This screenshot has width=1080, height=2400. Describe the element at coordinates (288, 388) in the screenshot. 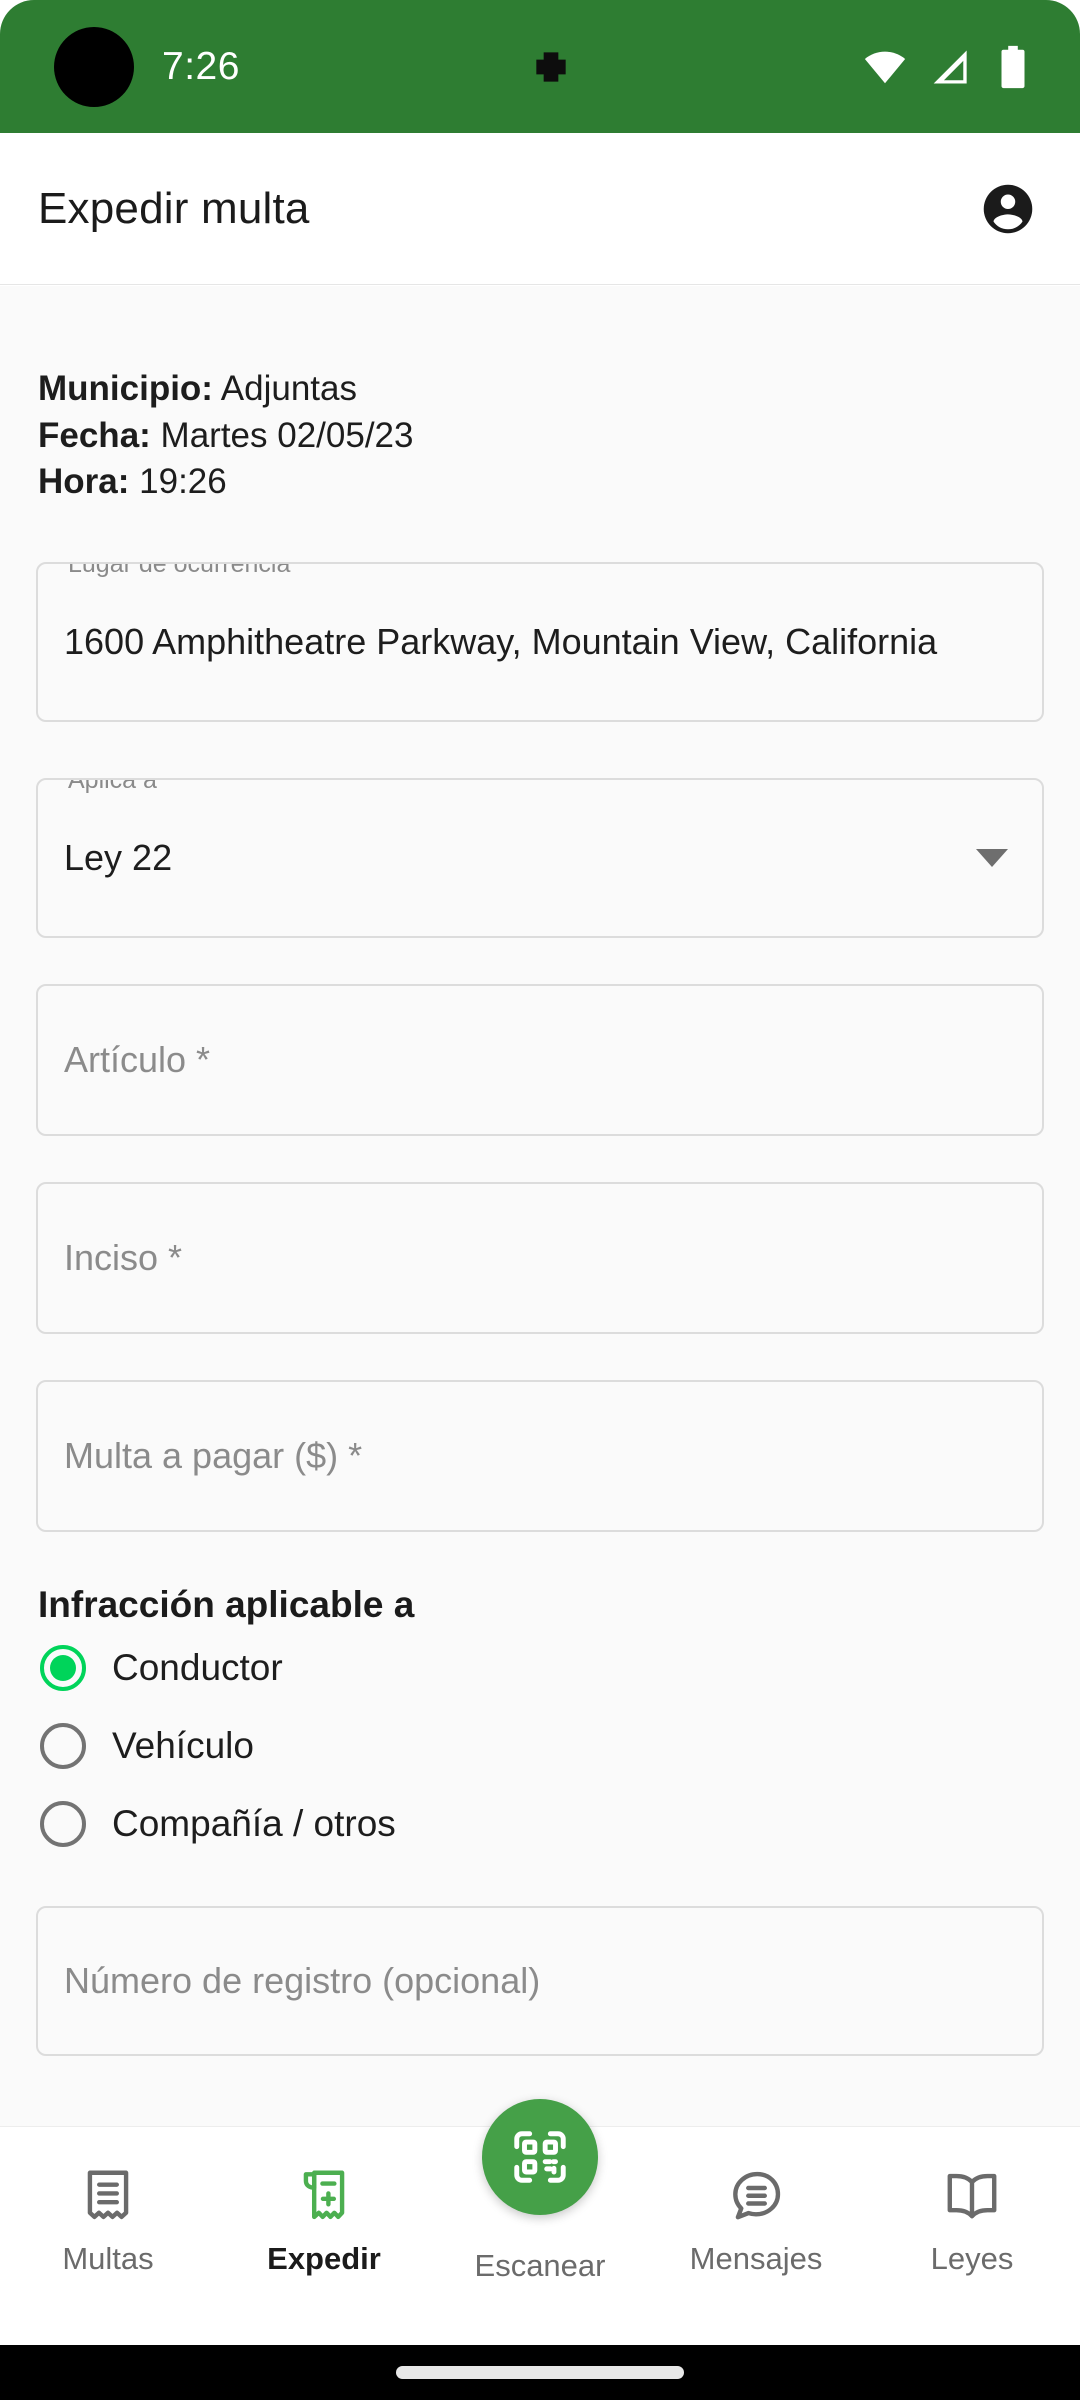

I see `municipio-value: Adjuntas` at that location.